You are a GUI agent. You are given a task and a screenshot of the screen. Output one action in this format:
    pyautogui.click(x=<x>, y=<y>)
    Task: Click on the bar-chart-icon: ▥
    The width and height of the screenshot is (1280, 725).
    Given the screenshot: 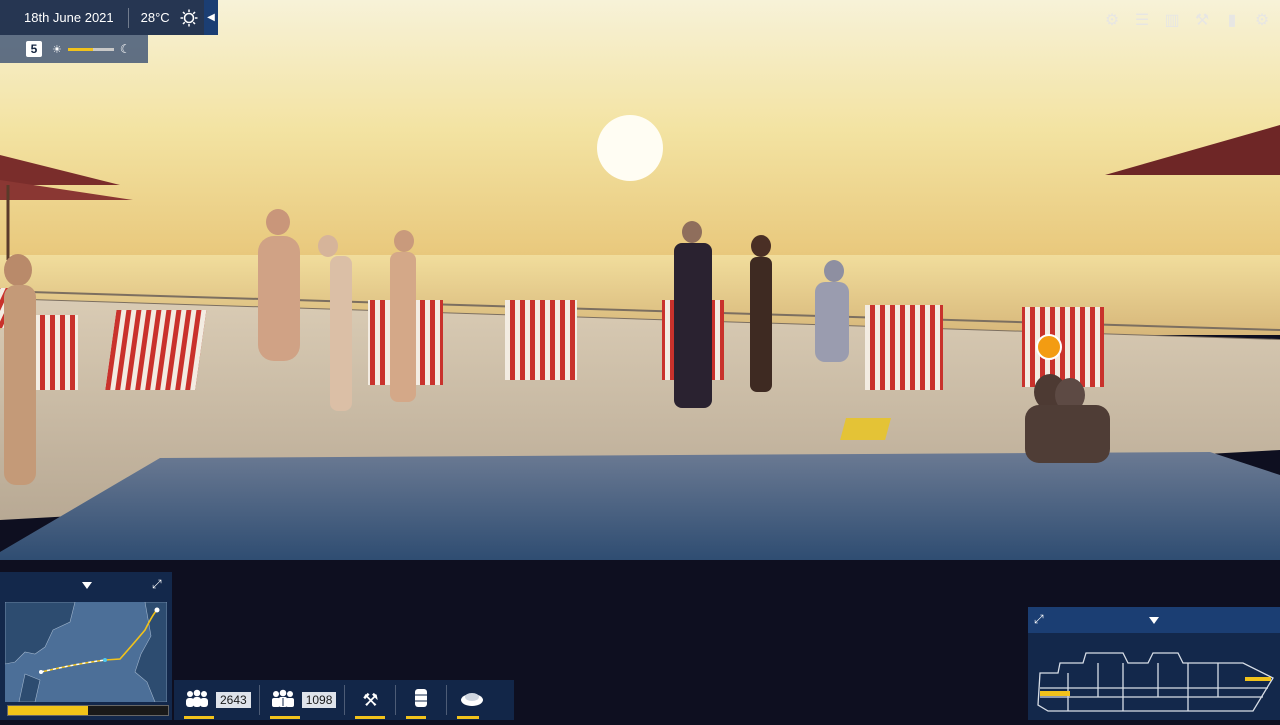 What is the action you would take?
    pyautogui.click(x=1172, y=20)
    